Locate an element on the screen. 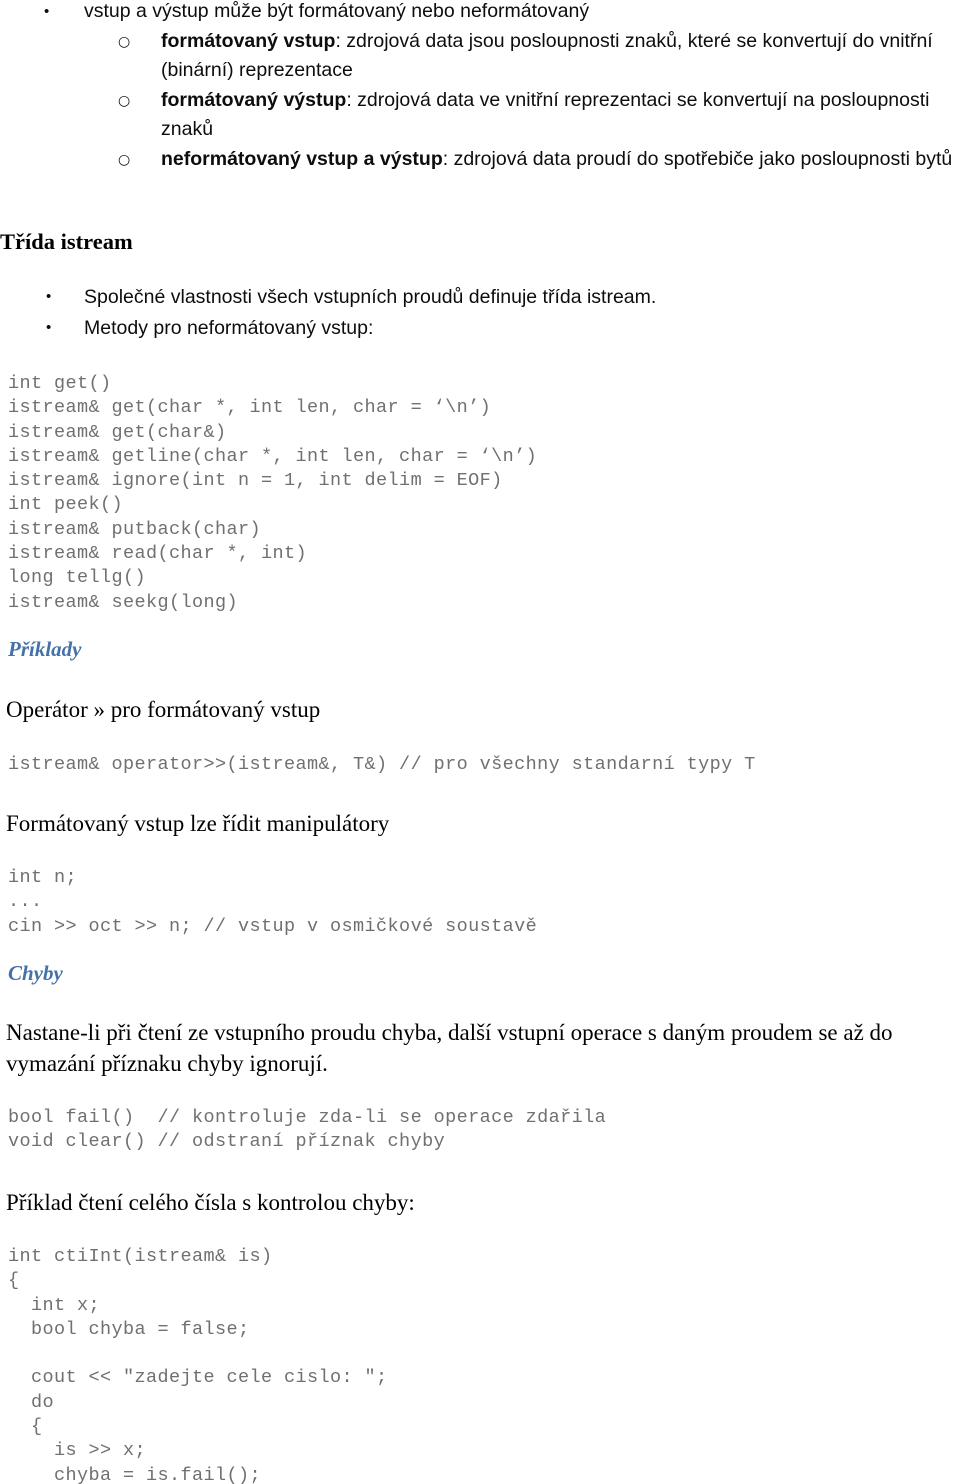 Image resolution: width=960 pixels, height=1484 pixels. section-heading-chyby: Chyby is located at coordinates (35, 973).